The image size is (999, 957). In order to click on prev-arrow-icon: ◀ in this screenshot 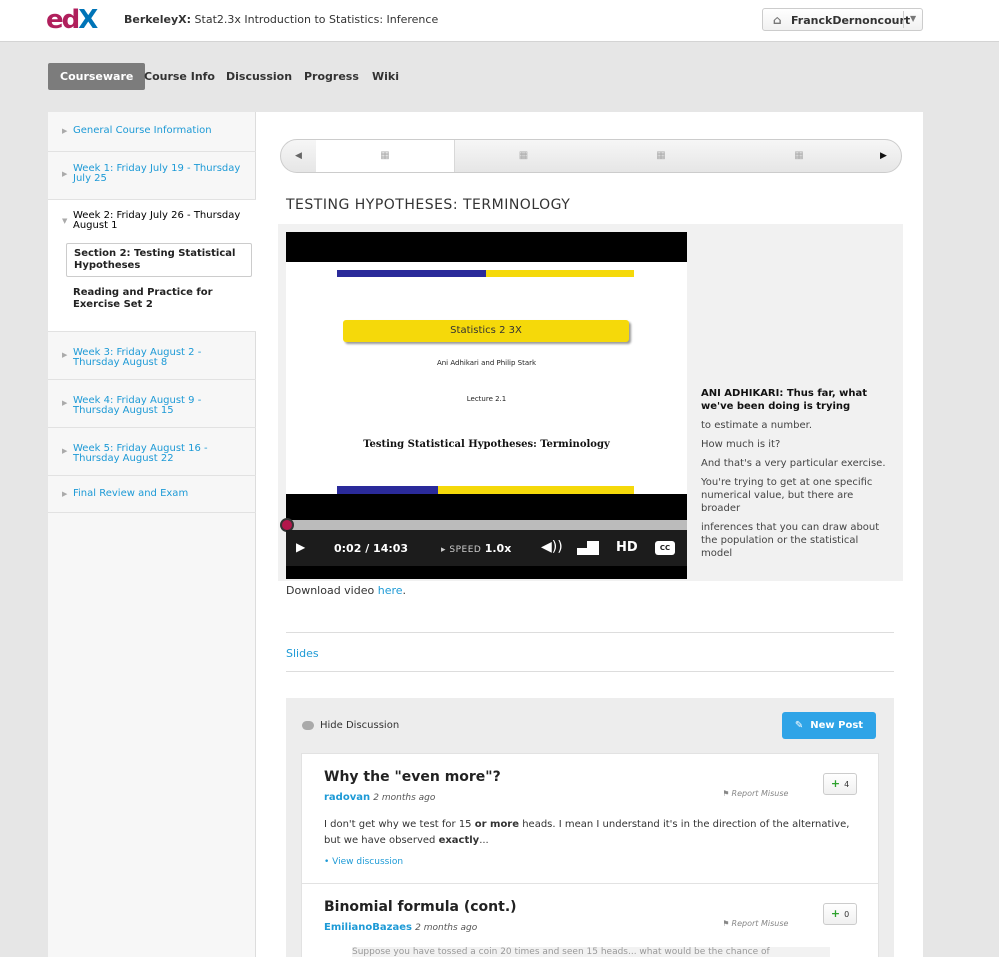, I will do `click(298, 156)`.